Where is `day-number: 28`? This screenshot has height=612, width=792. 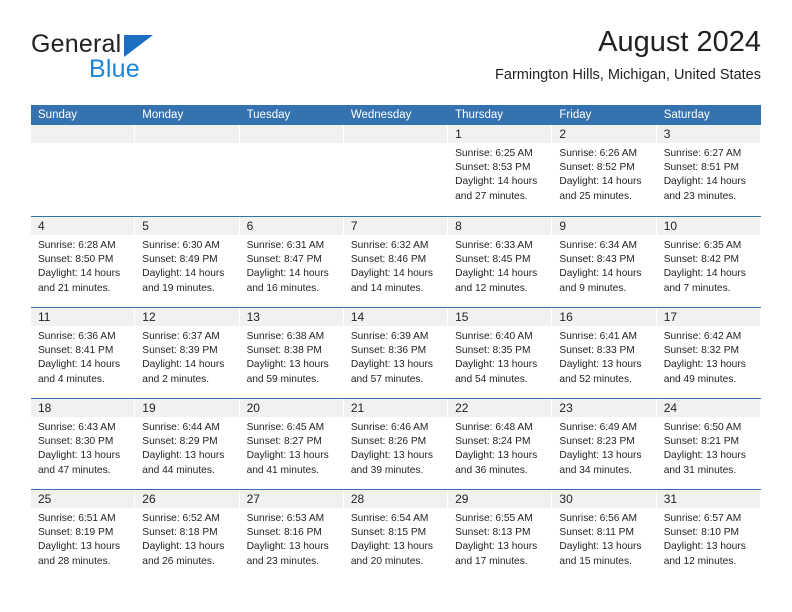 day-number: 28 is located at coordinates (357, 499).